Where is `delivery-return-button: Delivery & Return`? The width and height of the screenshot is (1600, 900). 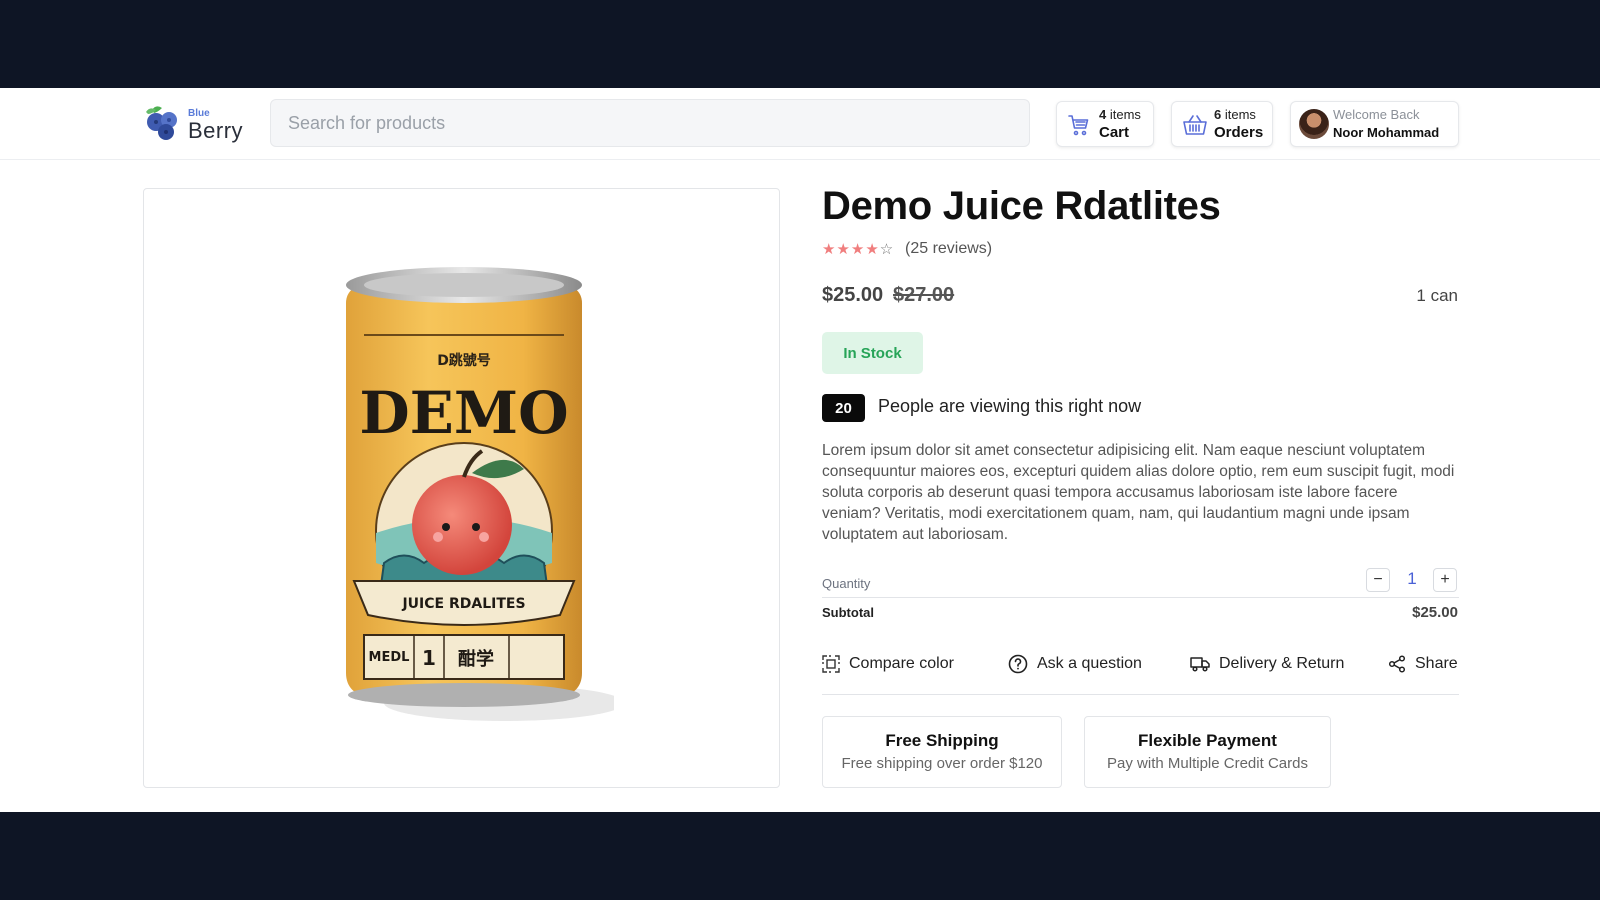
delivery-return-button: Delivery & Return is located at coordinates (1267, 664).